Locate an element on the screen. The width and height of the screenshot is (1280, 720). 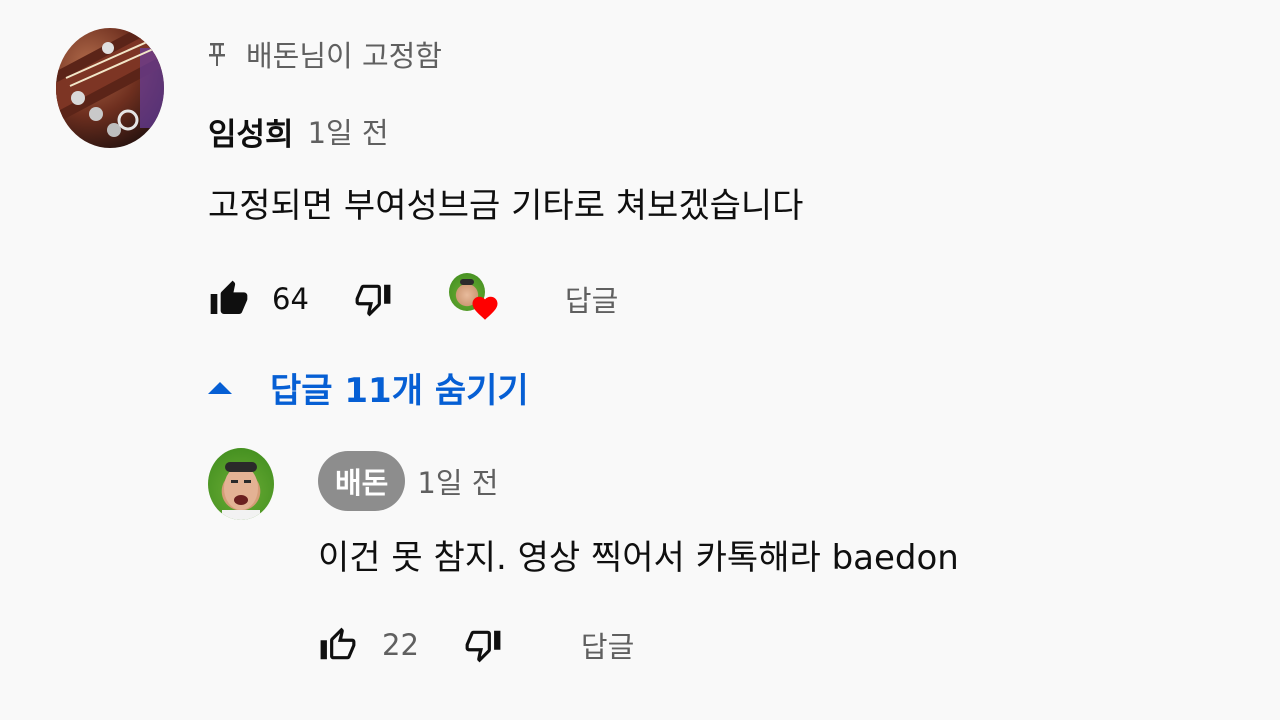
comment-reply-button: 답글 is located at coordinates (591, 299).